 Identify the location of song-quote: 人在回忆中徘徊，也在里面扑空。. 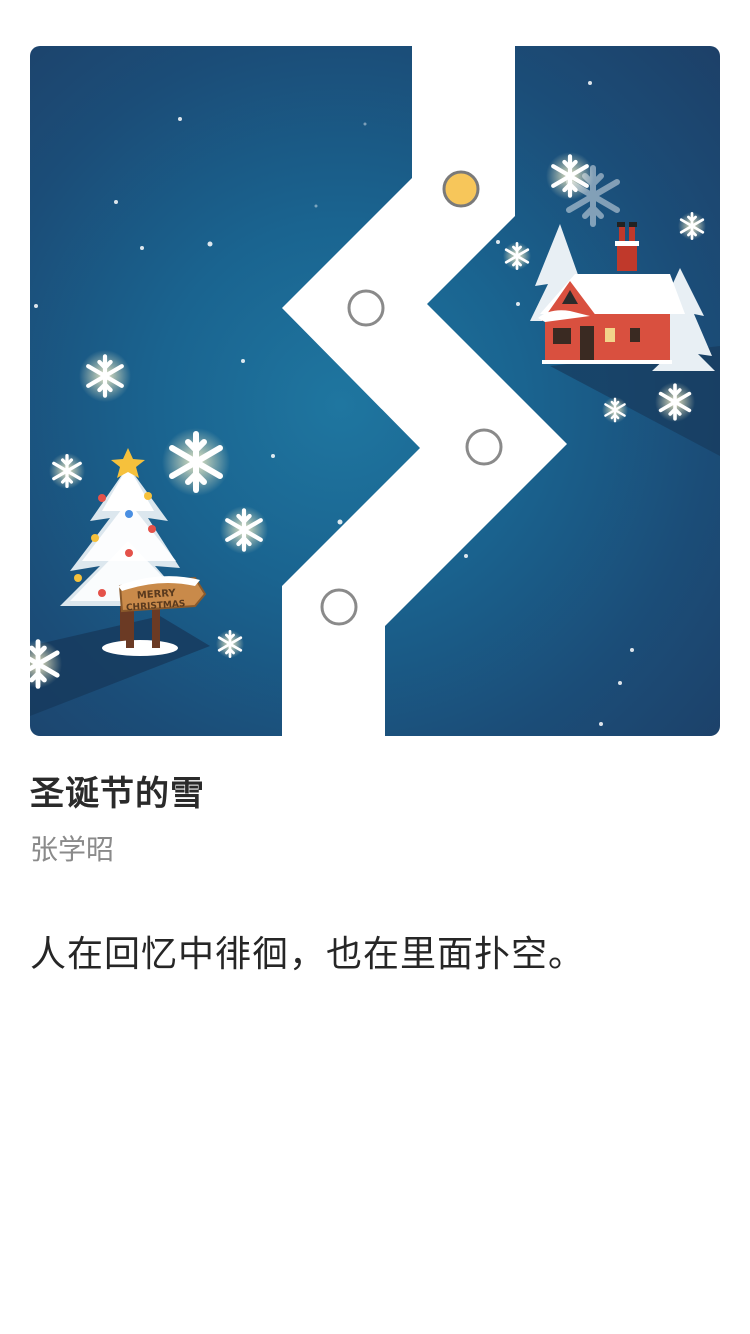
(308, 954).